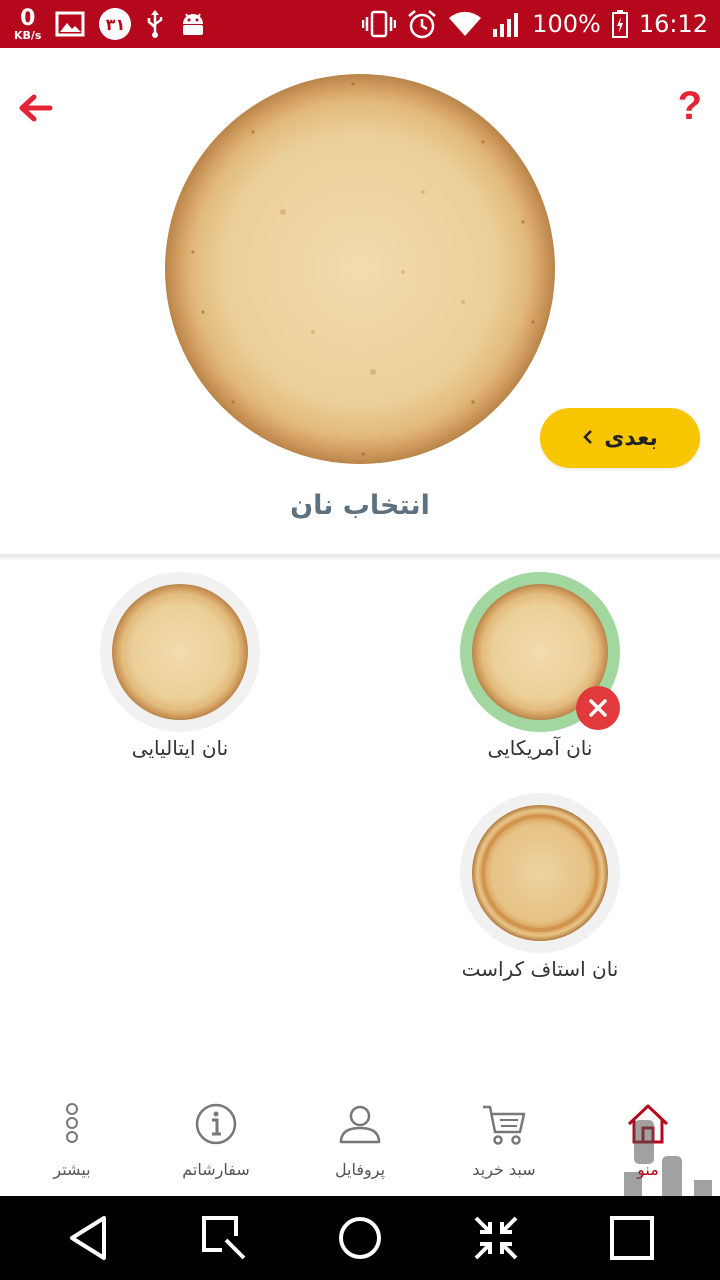 The height and width of the screenshot is (1280, 720). What do you see at coordinates (690, 106) in the screenshot?
I see `help-button: ?` at bounding box center [690, 106].